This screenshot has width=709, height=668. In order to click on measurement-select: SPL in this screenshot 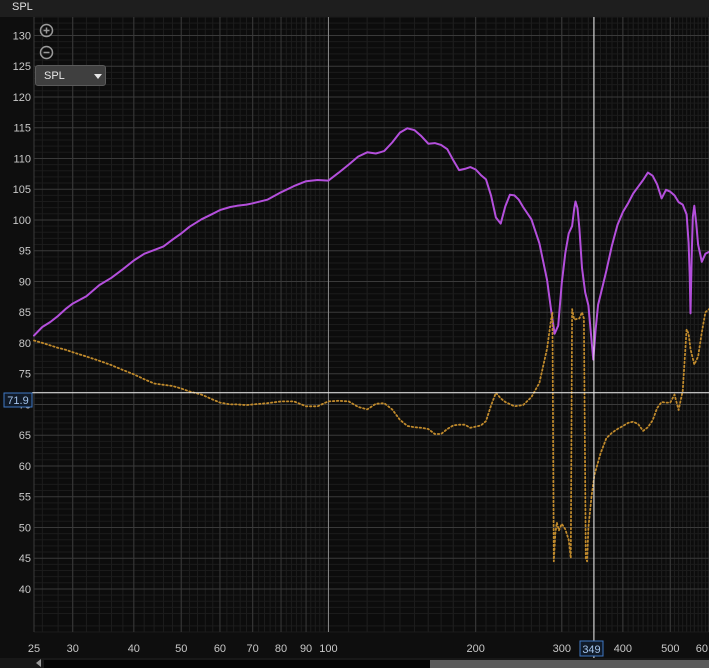, I will do `click(70, 75)`.